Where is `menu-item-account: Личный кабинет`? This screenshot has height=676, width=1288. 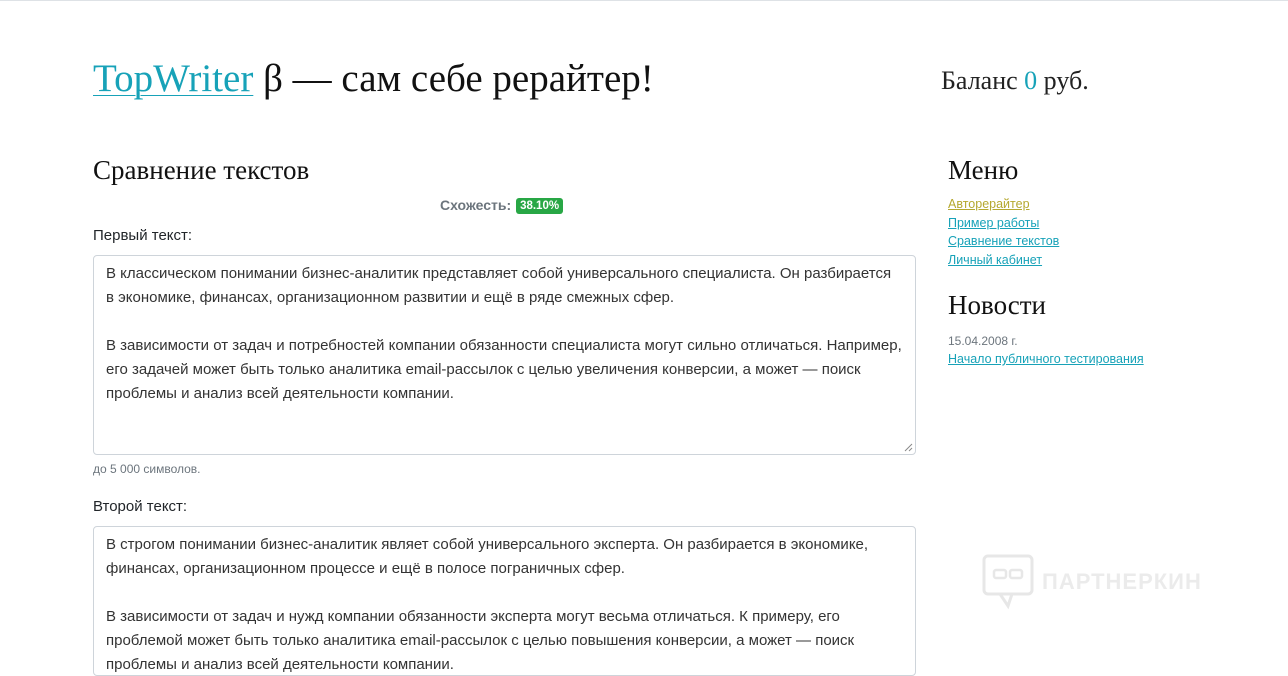
menu-item-account: Личный кабинет is located at coordinates (995, 260).